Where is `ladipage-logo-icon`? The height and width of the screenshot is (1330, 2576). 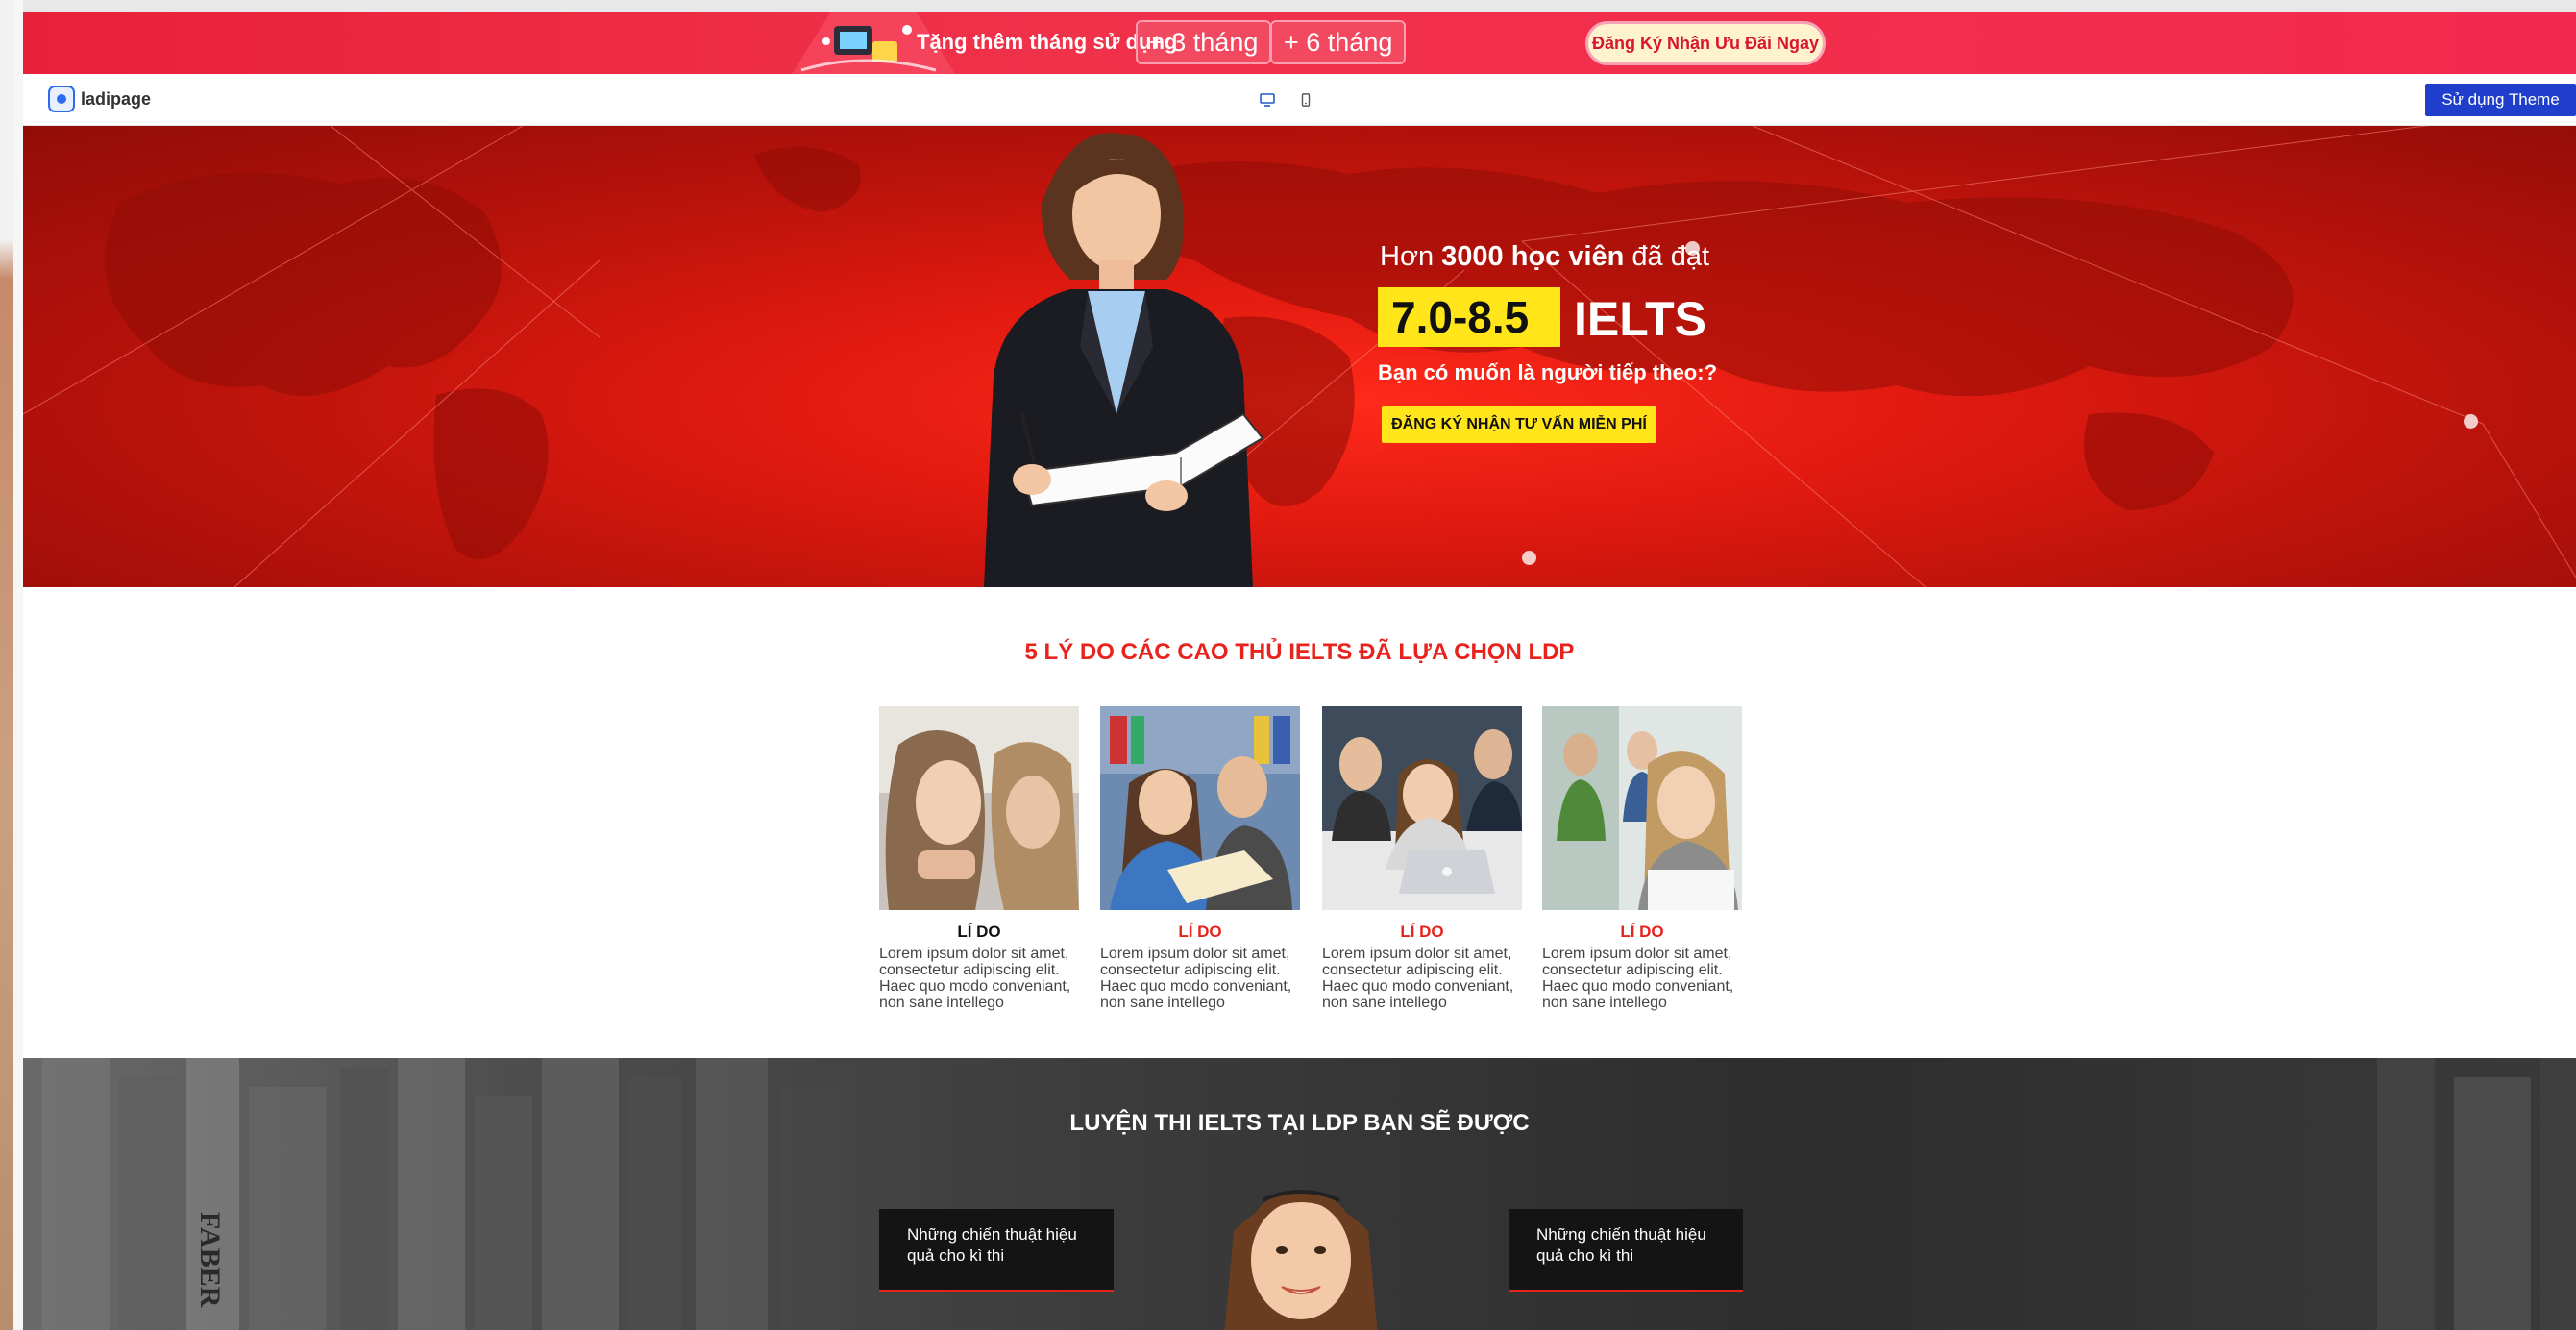 ladipage-logo-icon is located at coordinates (61, 99).